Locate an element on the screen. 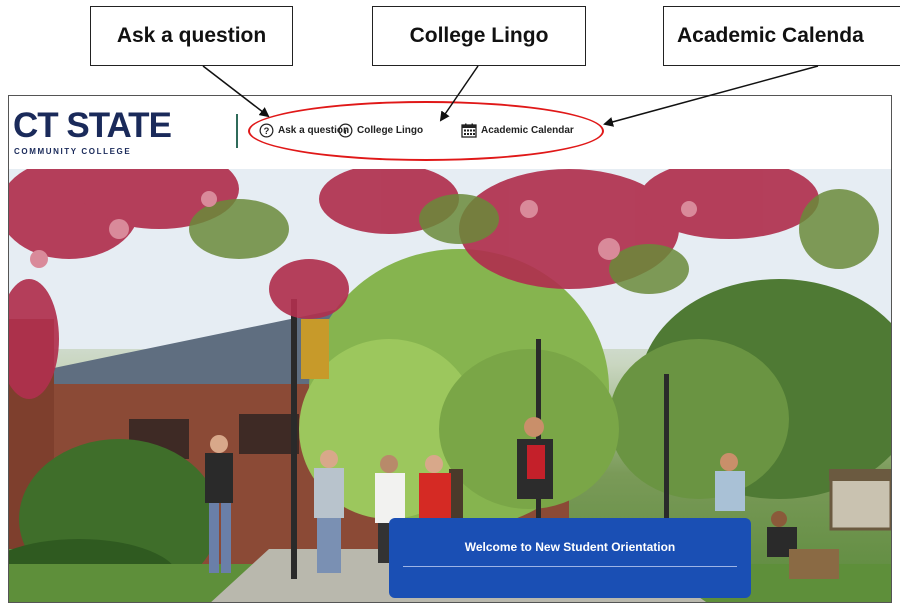  callout-ask-label: Ask a question is located at coordinates (191, 35).